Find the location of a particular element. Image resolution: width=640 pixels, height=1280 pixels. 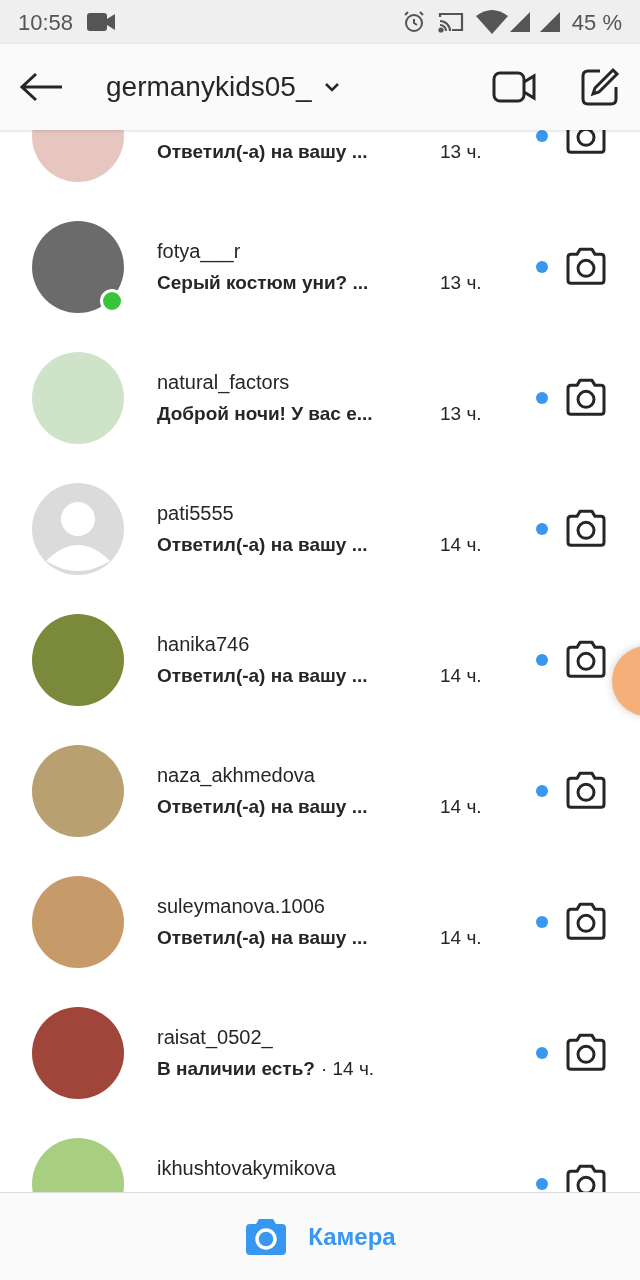

username: fotya___r is located at coordinates (199, 251).